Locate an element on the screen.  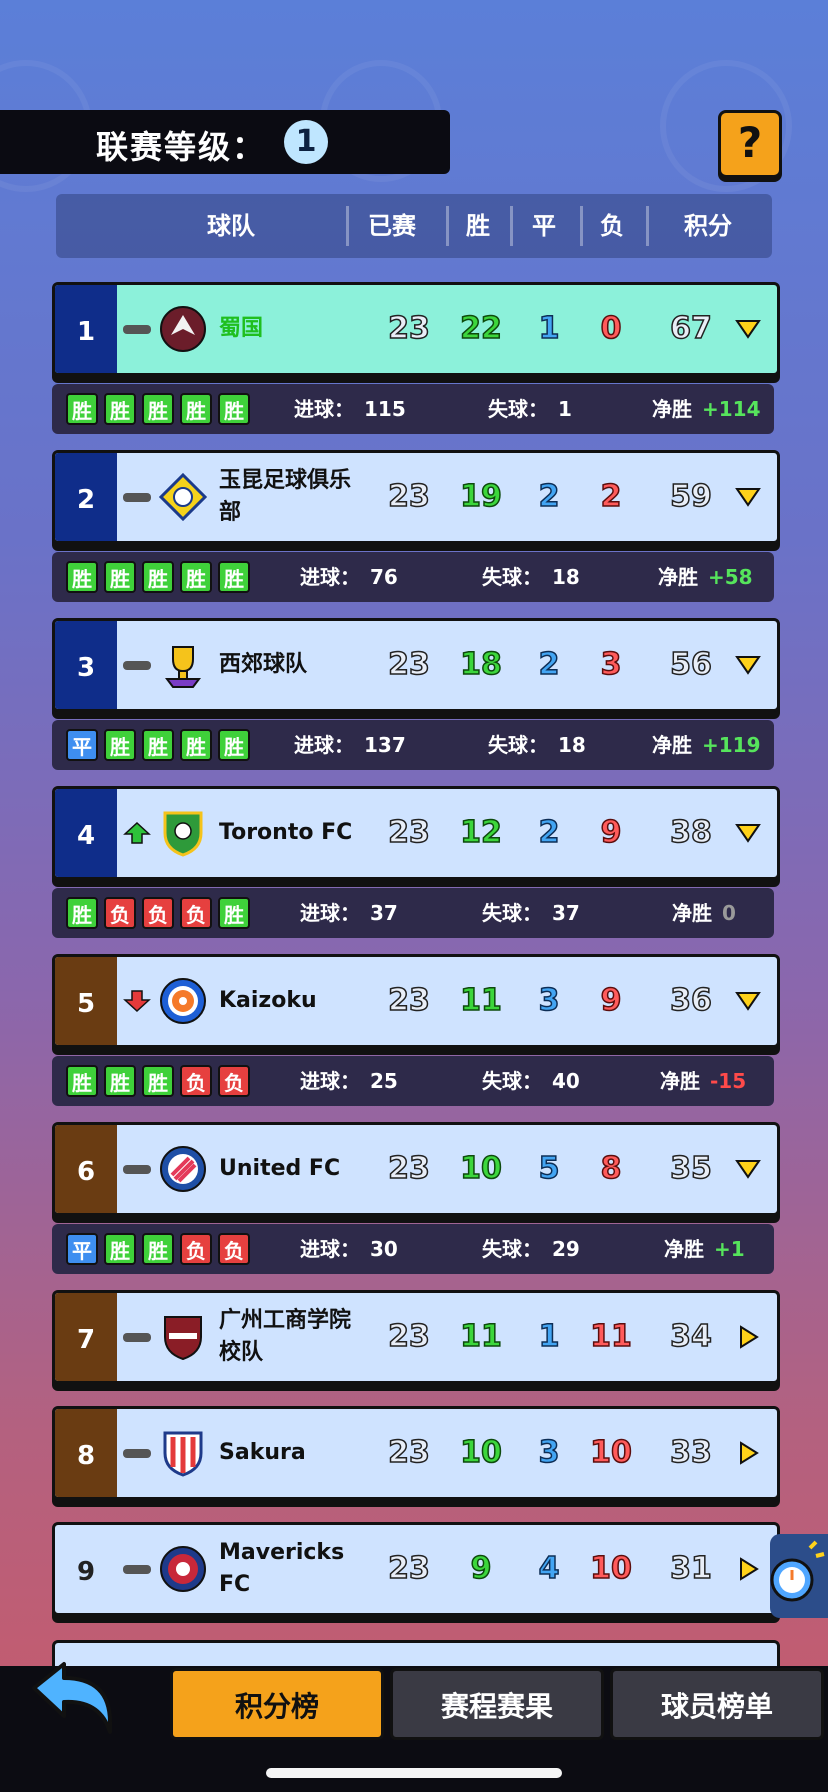
table-row: 2 玉昆足球俱乐部 23 19 2 2 59 is located at coordinates (416, 497).